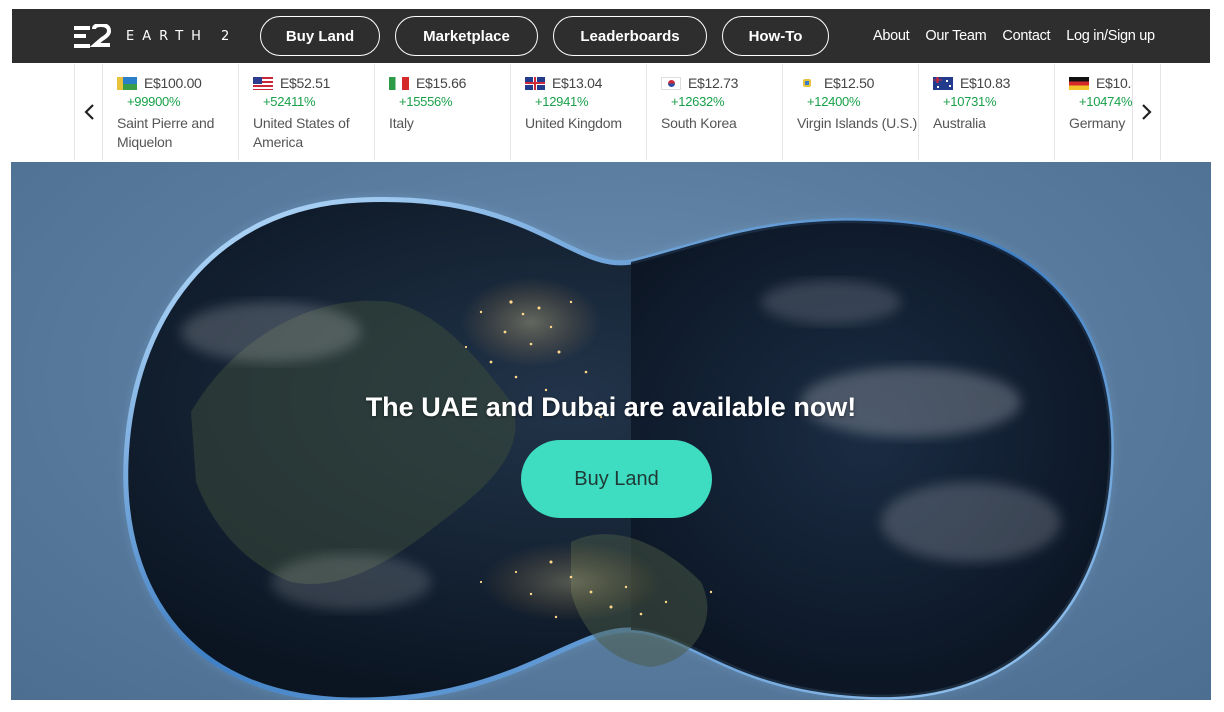  Describe the element at coordinates (307, 112) in the screenshot. I see `ticker-item: E$52.51 +52411% United States of America` at that location.